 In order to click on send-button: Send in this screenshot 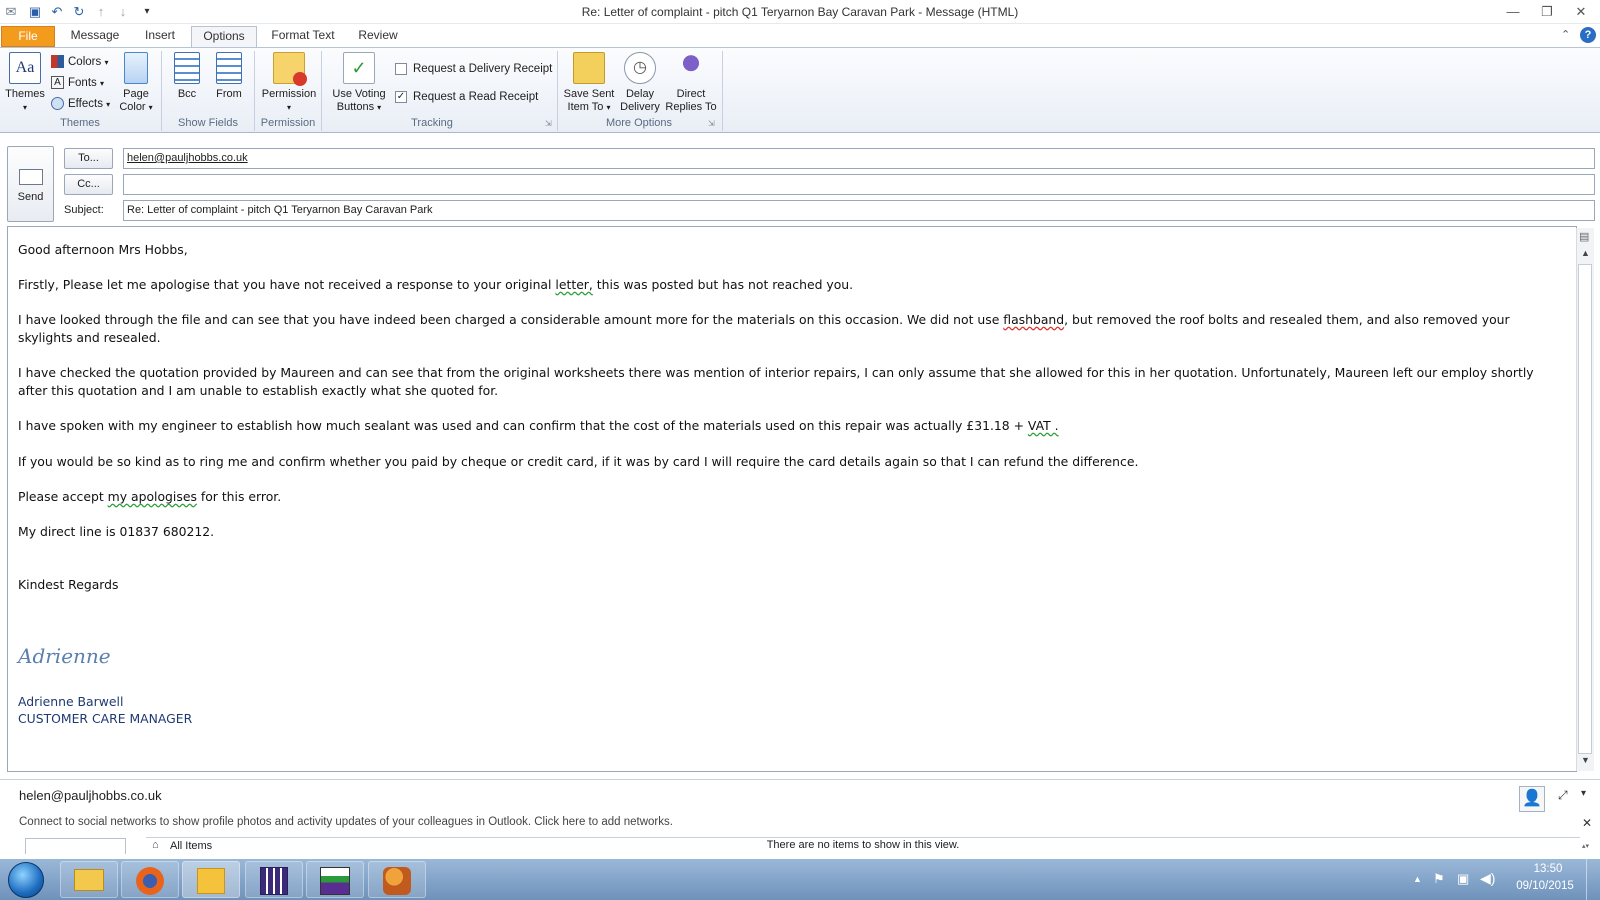, I will do `click(30, 184)`.